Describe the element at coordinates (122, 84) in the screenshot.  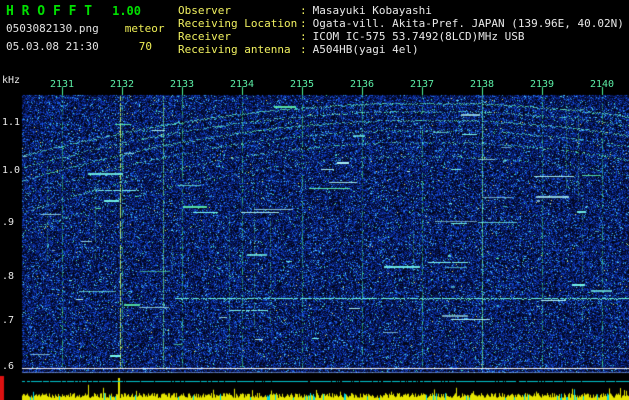
I see `x-tick-label: 2132` at that location.